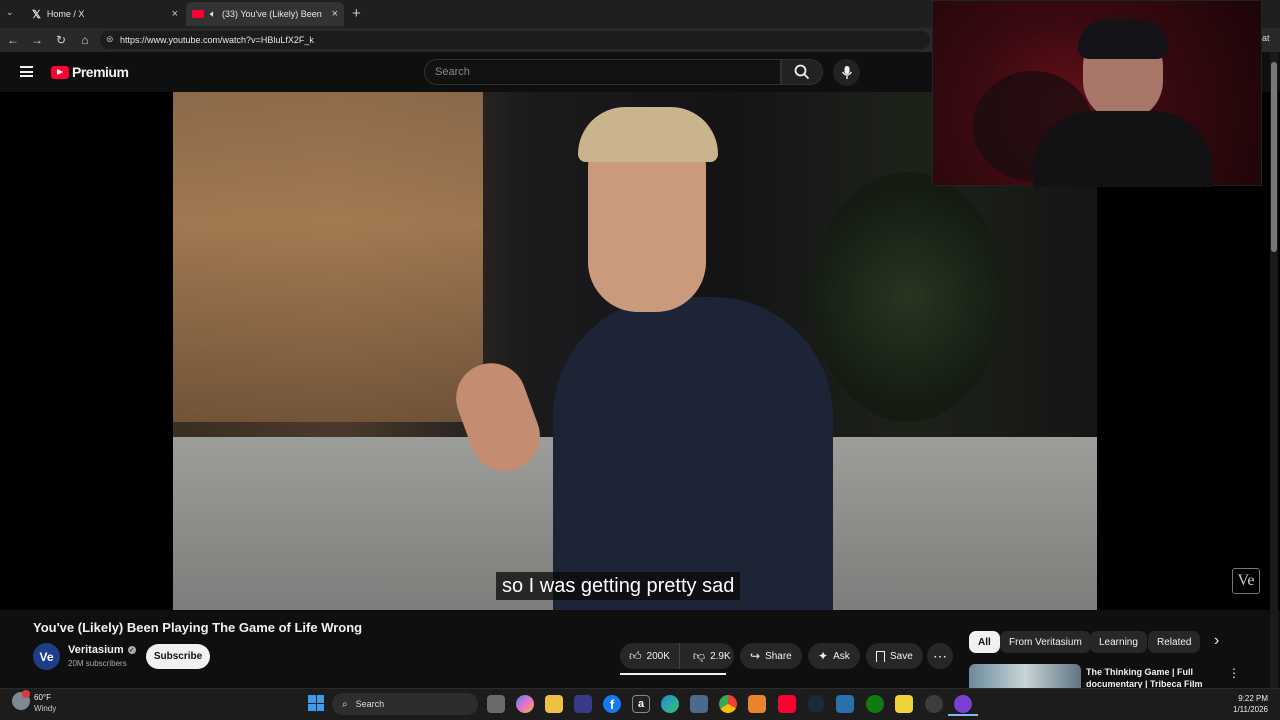  I want to click on tab-youtube-video: 🔈︎ (33) You've (Likely) Been Playi ×, so click(265, 14).